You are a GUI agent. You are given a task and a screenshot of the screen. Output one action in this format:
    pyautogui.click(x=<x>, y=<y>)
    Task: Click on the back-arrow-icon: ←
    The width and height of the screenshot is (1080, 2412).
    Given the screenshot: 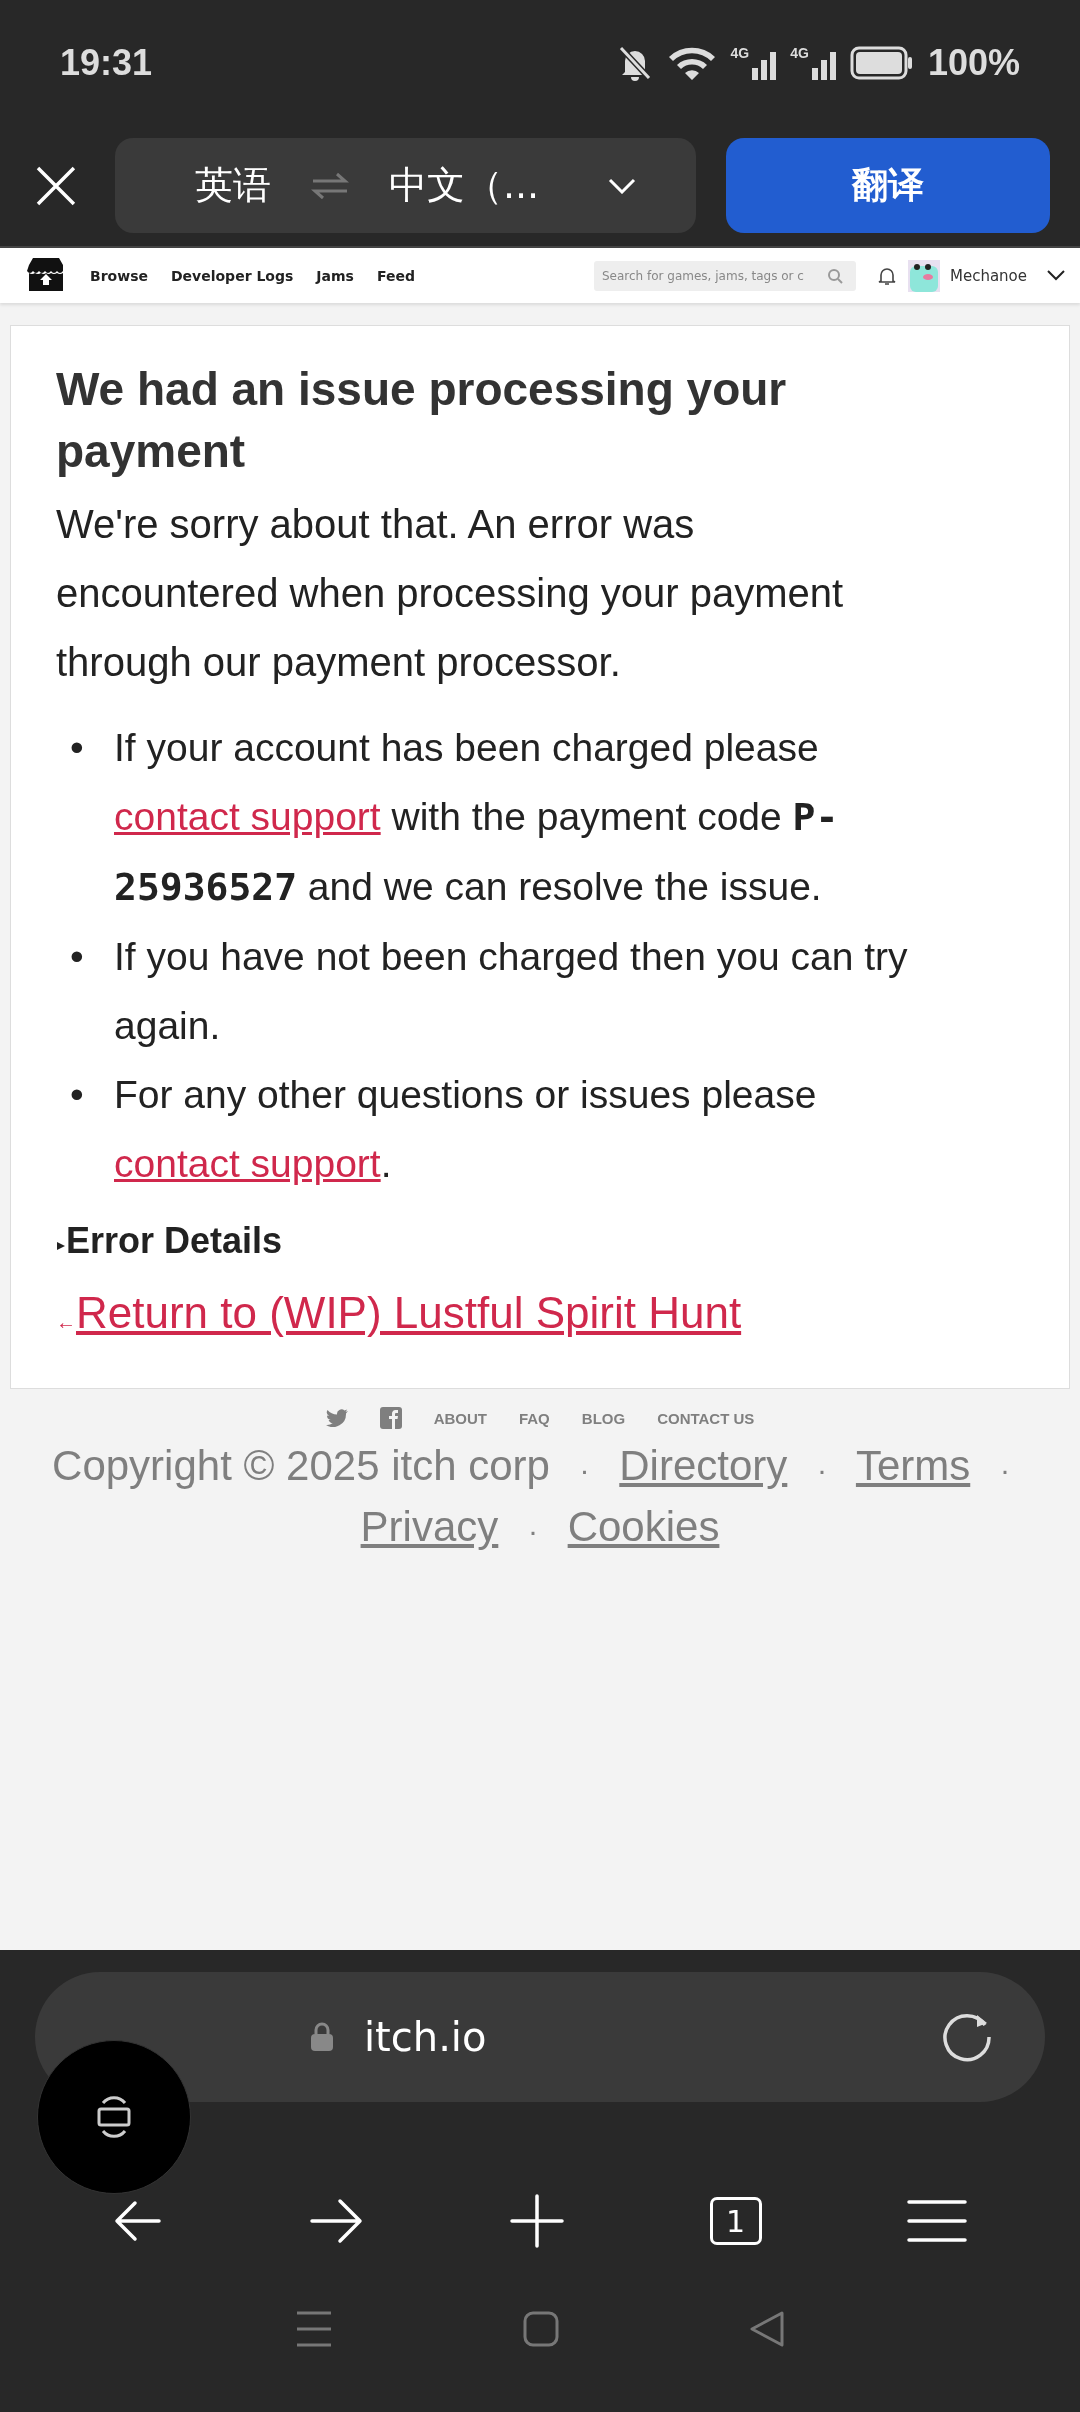 What is the action you would take?
    pyautogui.click(x=66, y=1322)
    